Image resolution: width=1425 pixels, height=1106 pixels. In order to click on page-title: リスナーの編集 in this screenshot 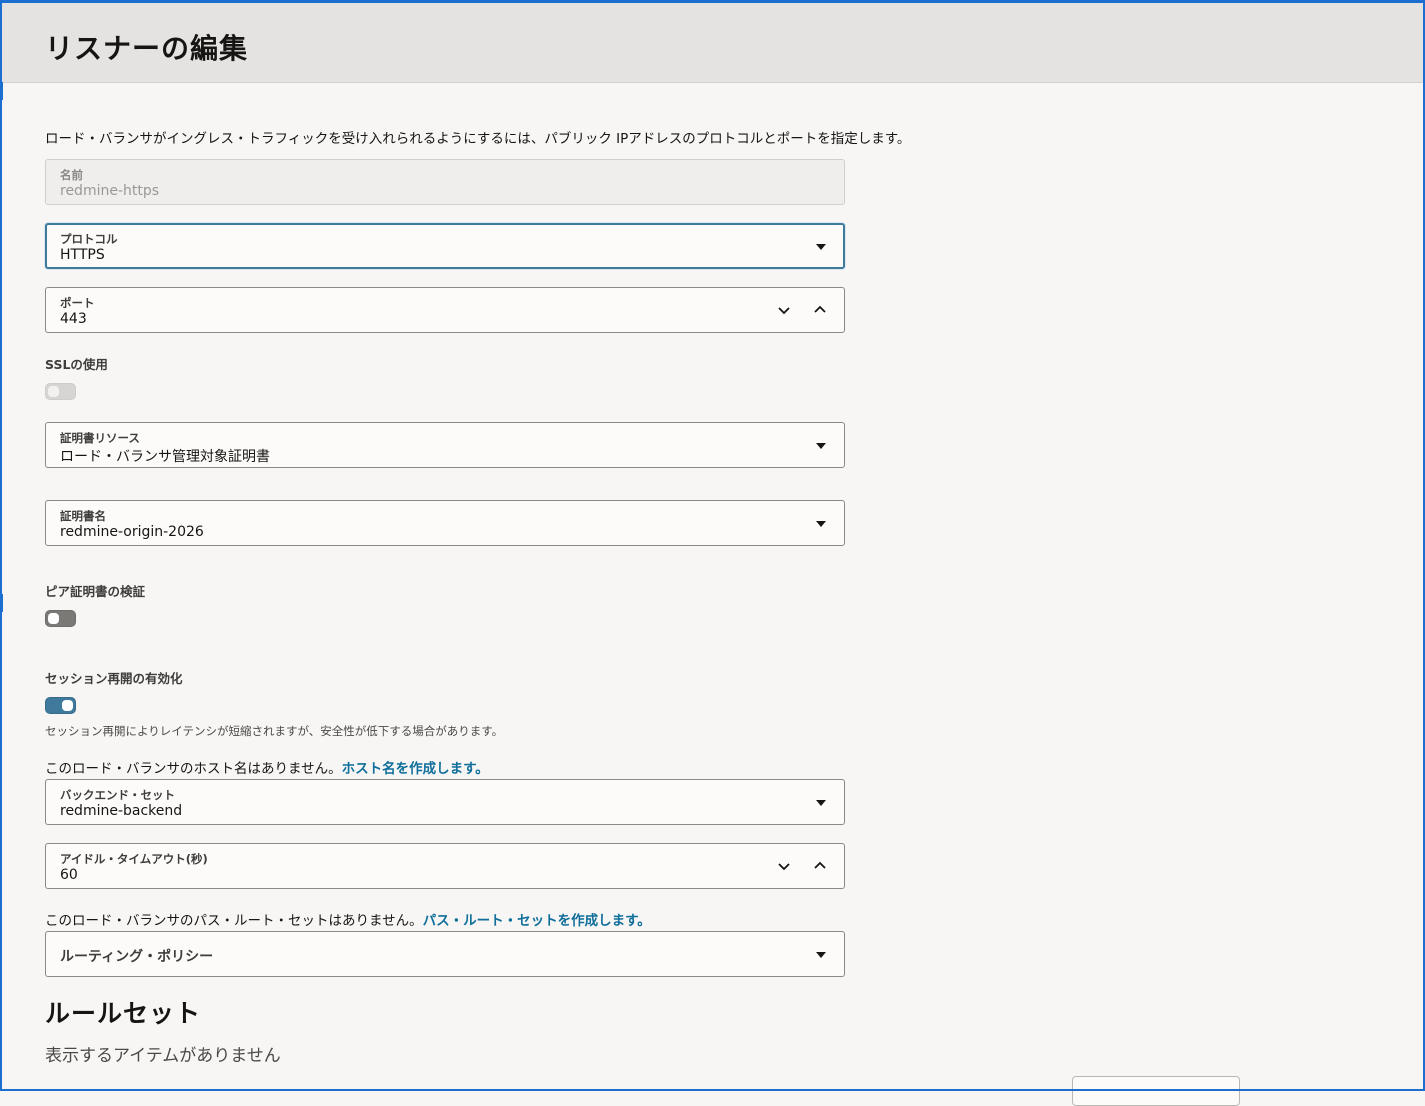, I will do `click(147, 48)`.